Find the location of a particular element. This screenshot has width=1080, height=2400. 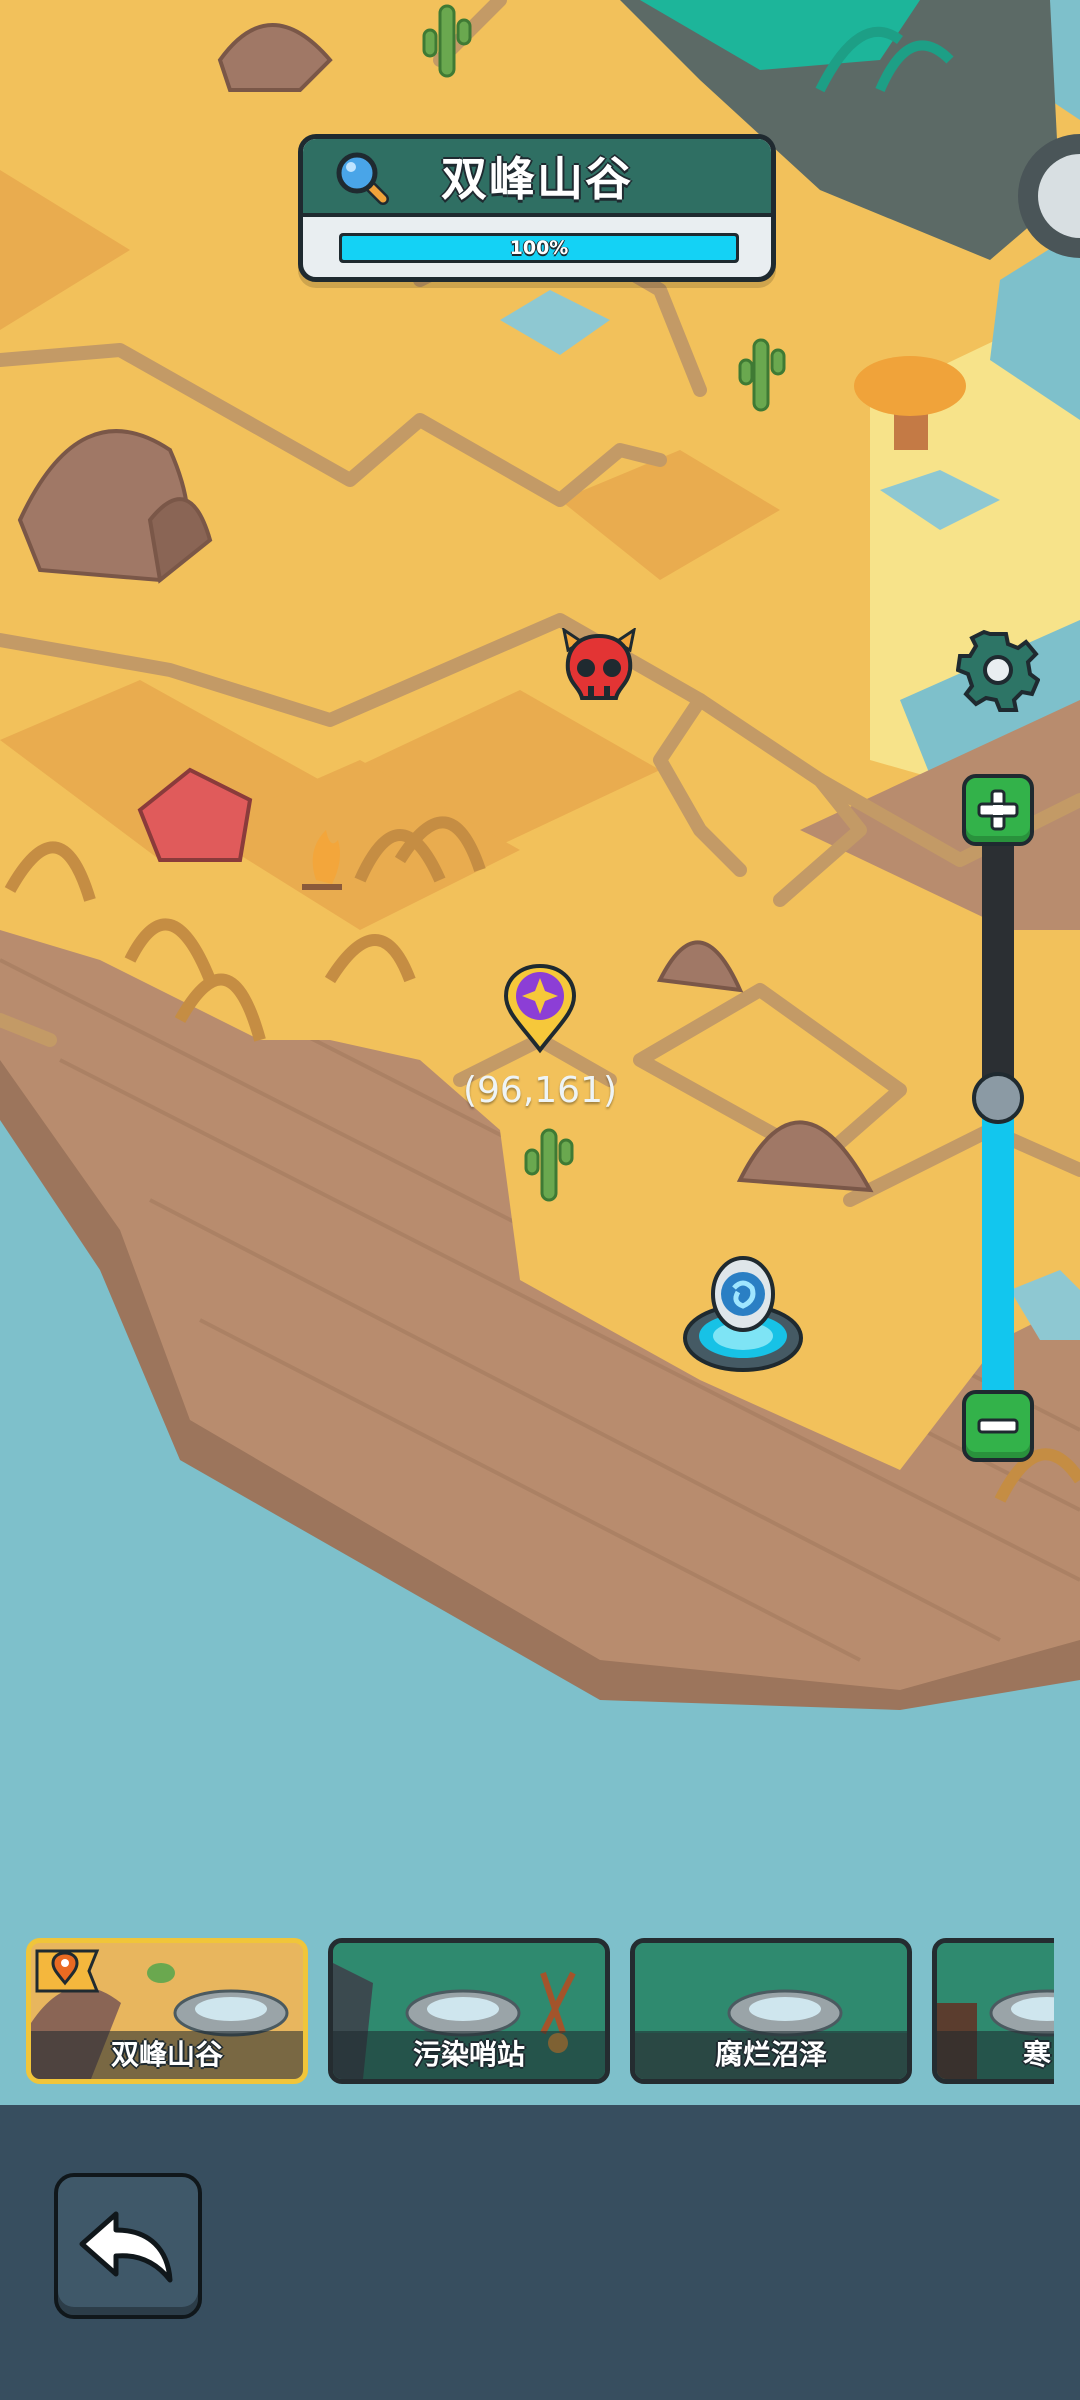

zoom-out-button is located at coordinates (998, 1426).